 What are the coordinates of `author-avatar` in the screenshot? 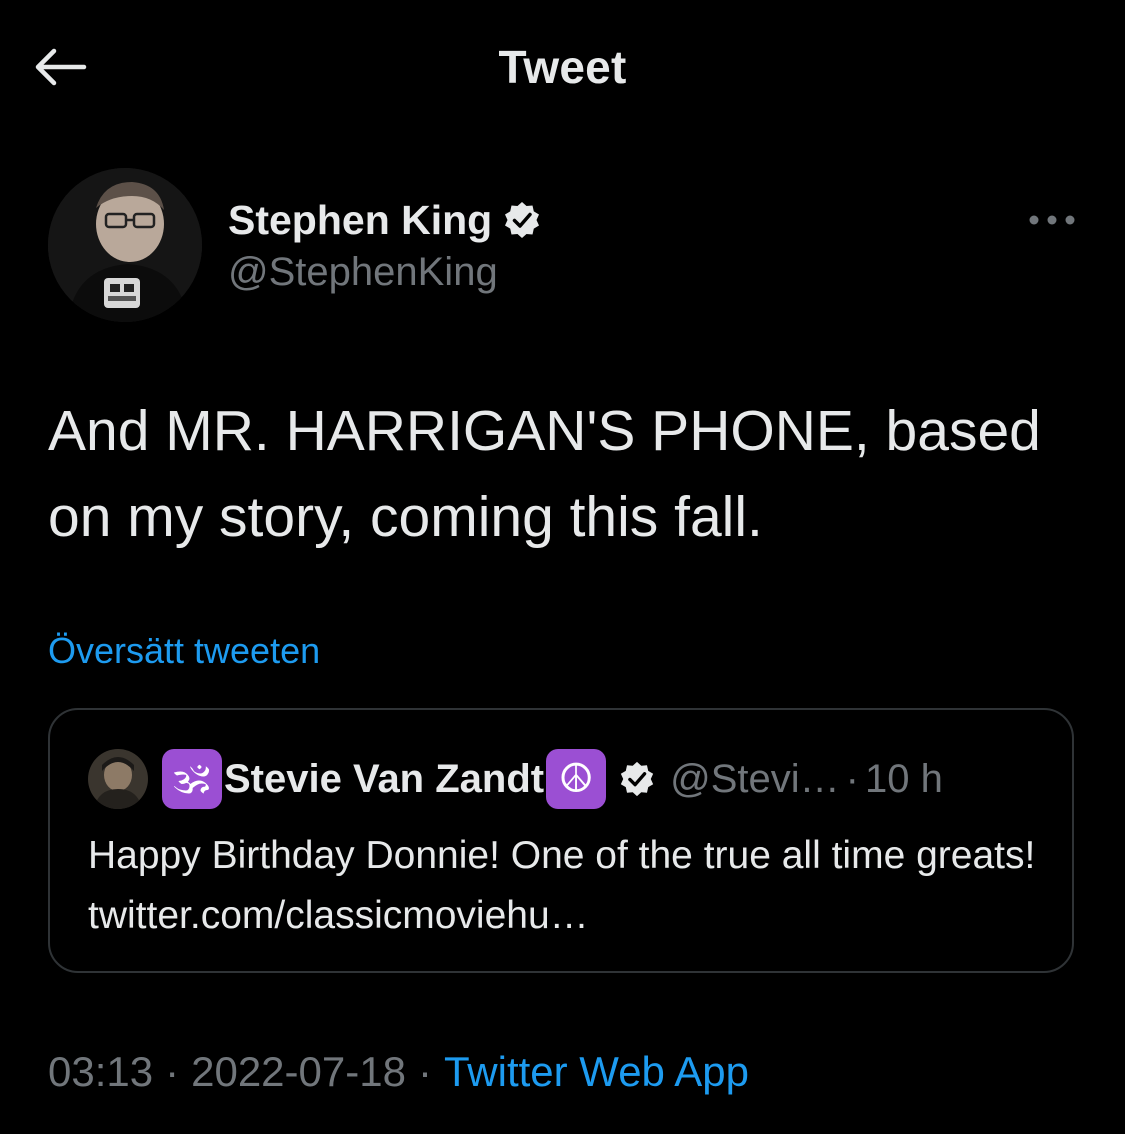 It's located at (125, 245).